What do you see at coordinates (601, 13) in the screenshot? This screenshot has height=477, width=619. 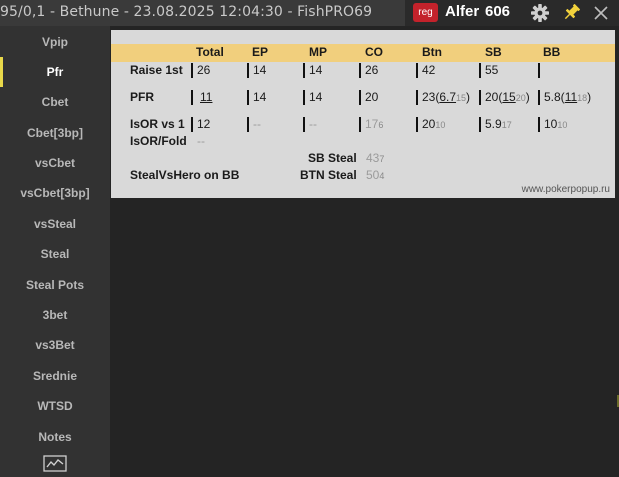 I see `close-icon` at bounding box center [601, 13].